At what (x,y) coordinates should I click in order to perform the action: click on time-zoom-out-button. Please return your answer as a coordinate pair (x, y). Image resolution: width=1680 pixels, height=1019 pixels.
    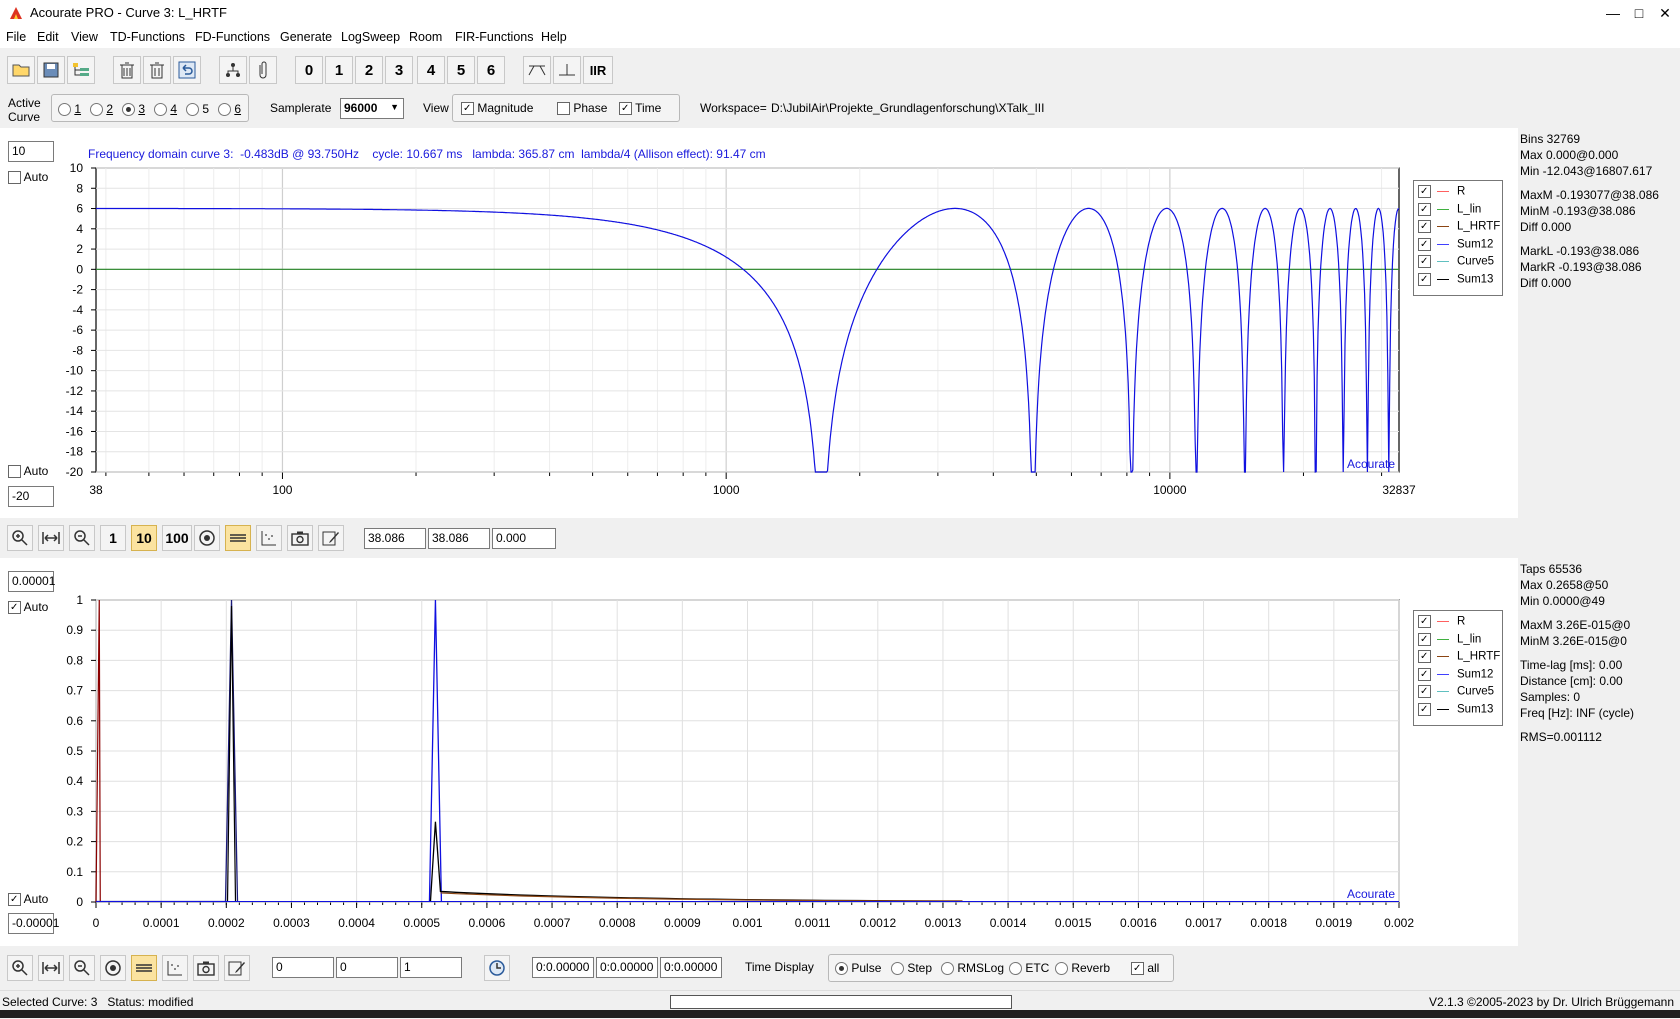
    Looking at the image, I should click on (82, 968).